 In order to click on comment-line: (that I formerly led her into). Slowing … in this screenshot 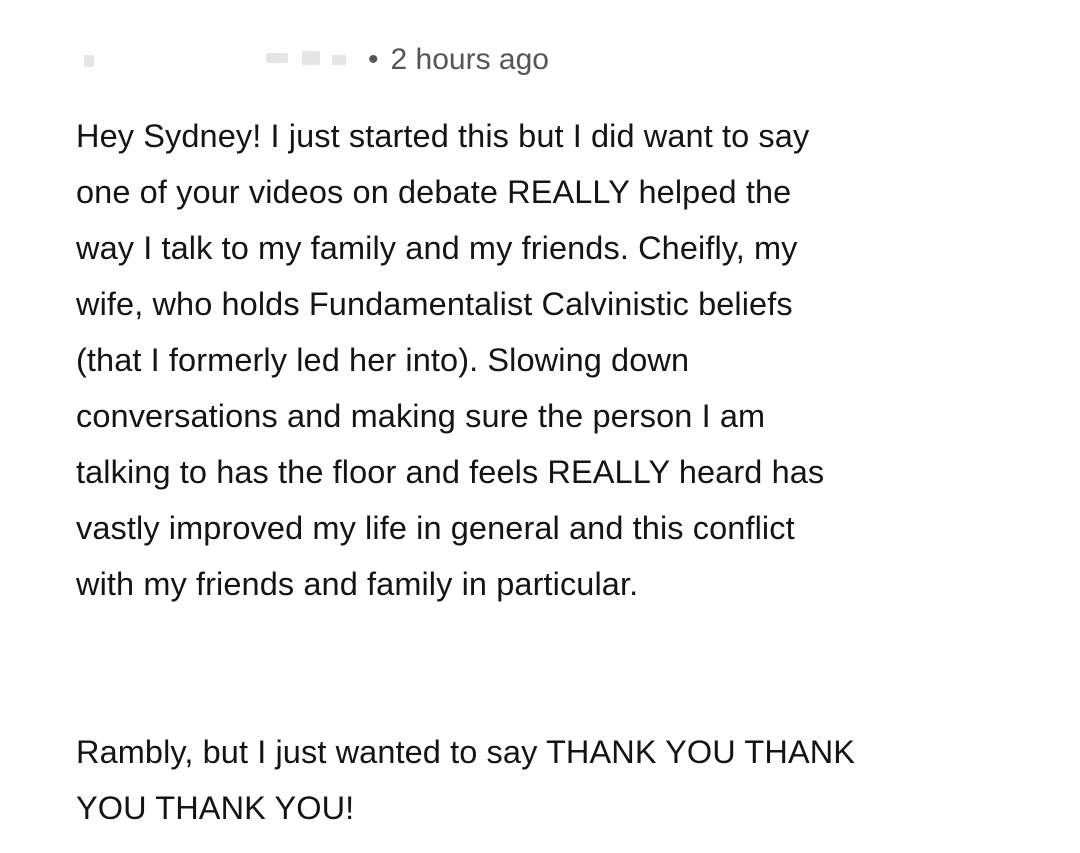, I will do `click(383, 360)`.